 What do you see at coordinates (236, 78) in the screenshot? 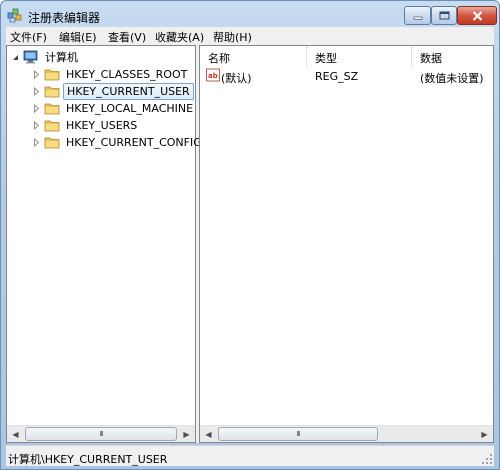
I see `value-name-cell: (默认)` at bounding box center [236, 78].